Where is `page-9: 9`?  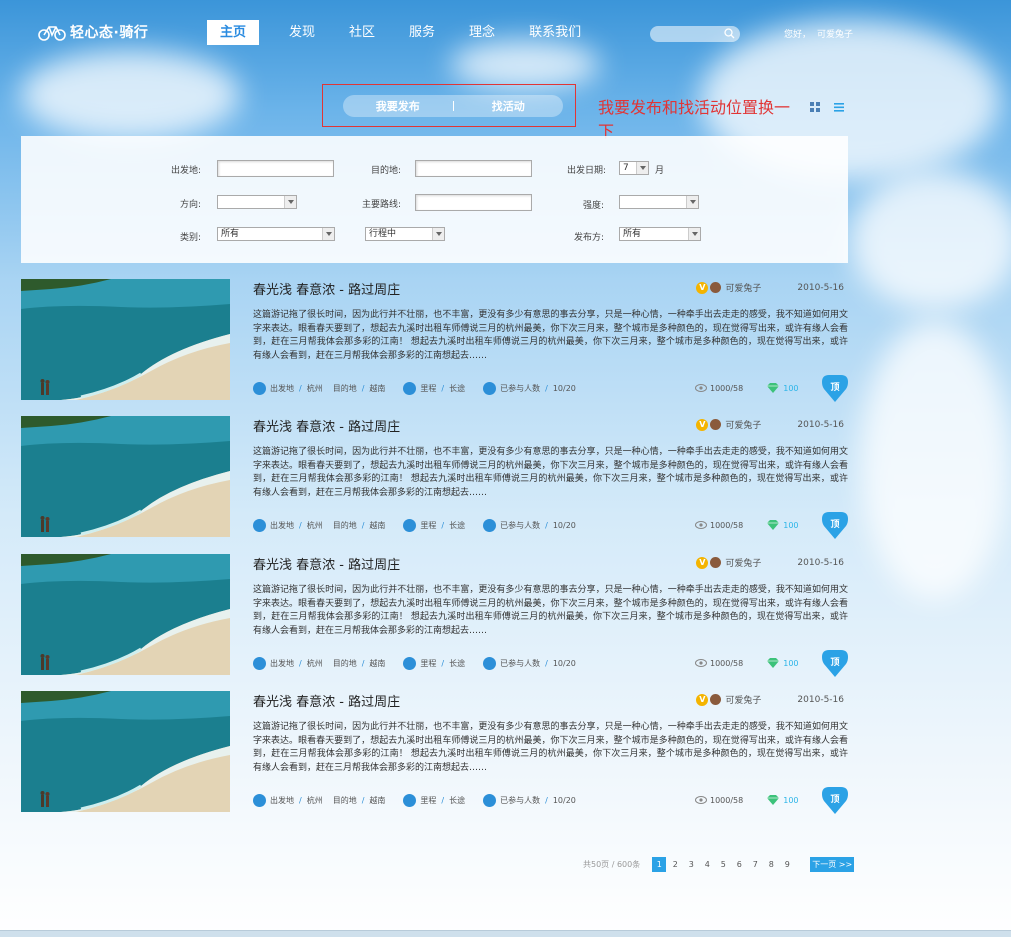 page-9: 9 is located at coordinates (787, 864).